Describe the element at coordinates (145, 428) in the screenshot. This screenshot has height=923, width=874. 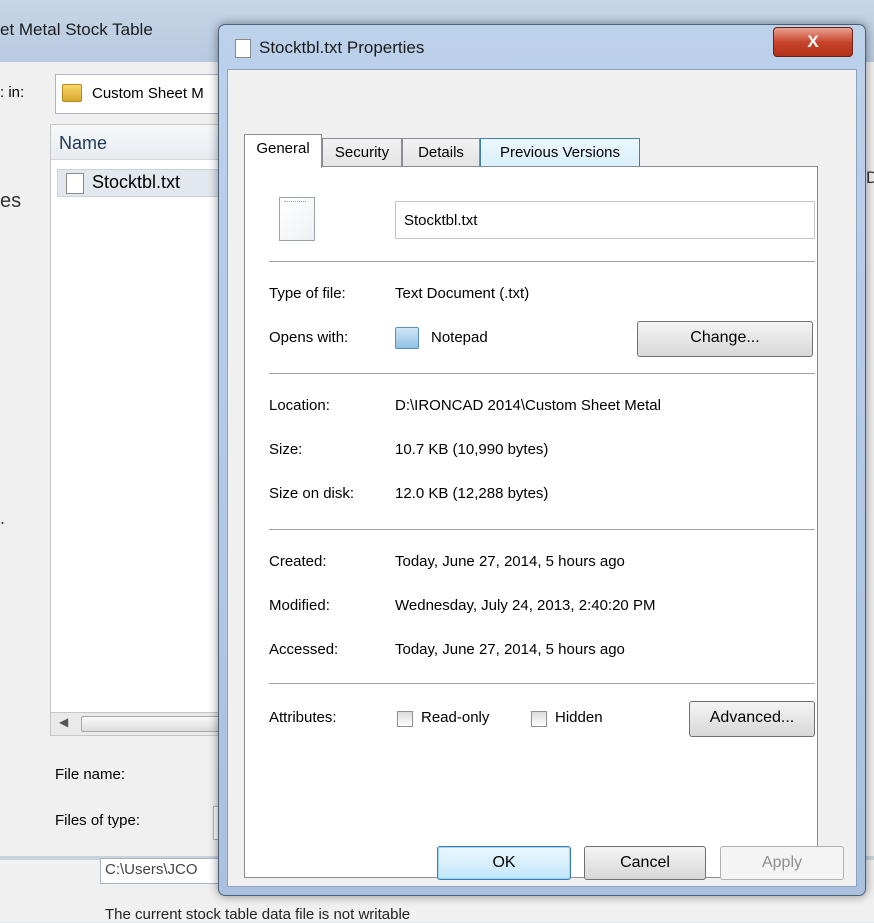
I see `file-list: Name Stocktbl.txt` at that location.